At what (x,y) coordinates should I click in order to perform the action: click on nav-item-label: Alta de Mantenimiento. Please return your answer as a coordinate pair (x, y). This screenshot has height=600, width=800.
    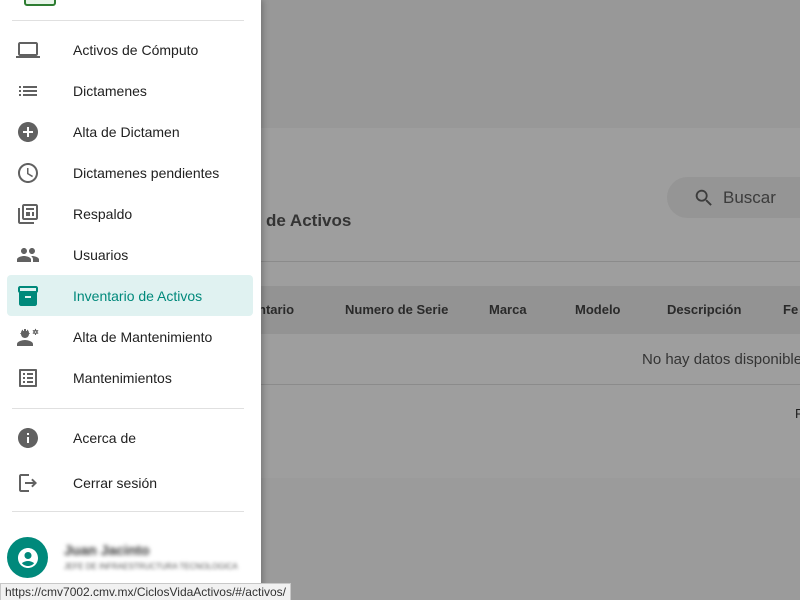
    Looking at the image, I should click on (143, 336).